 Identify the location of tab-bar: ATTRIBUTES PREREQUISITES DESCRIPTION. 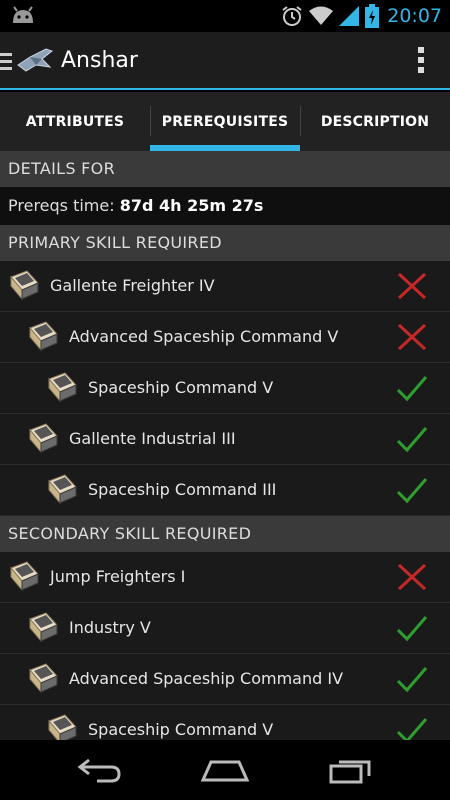
(225, 121).